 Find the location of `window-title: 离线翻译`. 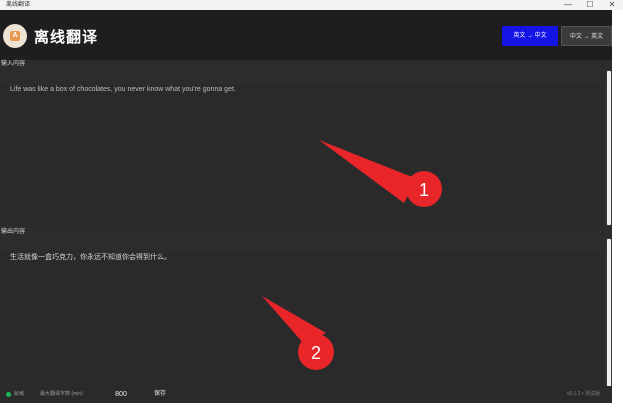

window-title: 离线翻译 is located at coordinates (18, 5).